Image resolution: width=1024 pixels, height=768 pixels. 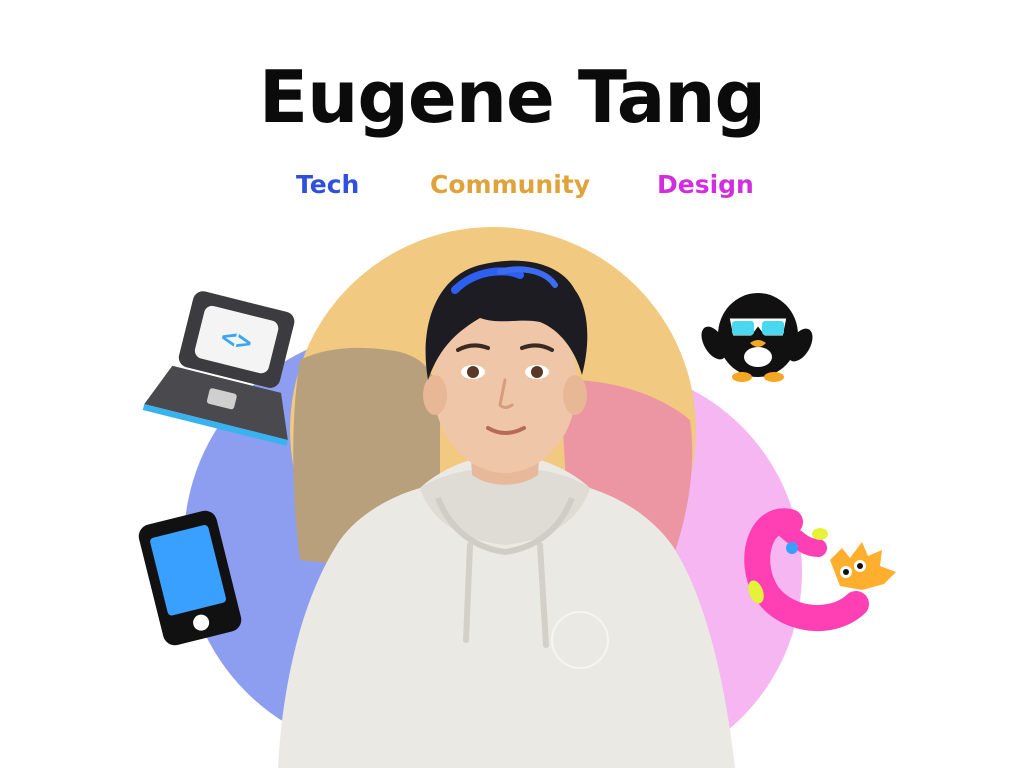 I want to click on tag-tech: Tech, so click(x=328, y=184).